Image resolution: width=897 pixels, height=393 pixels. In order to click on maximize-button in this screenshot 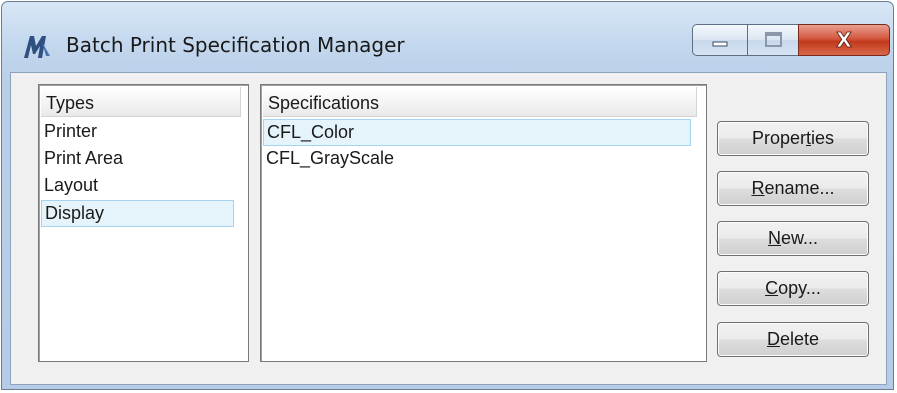, I will do `click(773, 40)`.